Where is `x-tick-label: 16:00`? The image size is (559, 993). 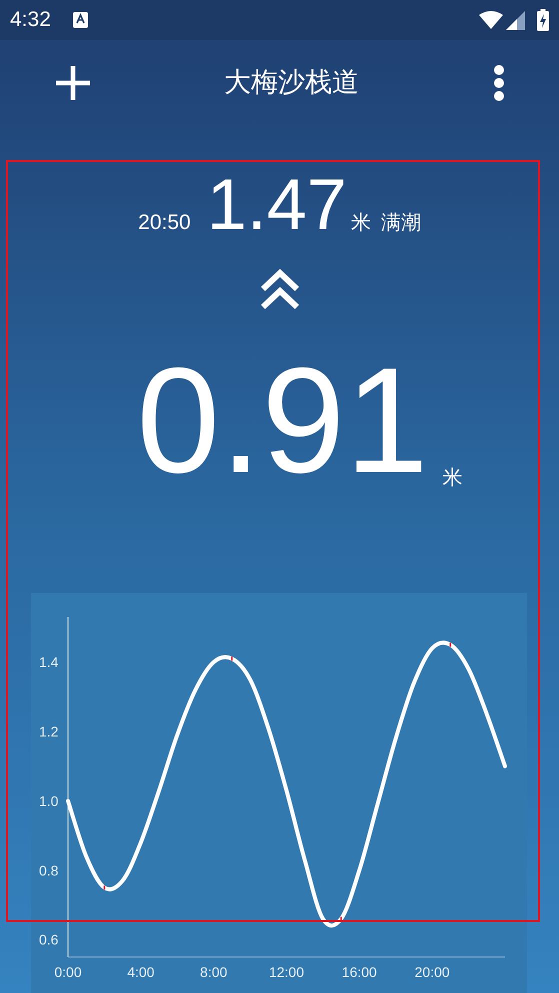
x-tick-label: 16:00 is located at coordinates (359, 972).